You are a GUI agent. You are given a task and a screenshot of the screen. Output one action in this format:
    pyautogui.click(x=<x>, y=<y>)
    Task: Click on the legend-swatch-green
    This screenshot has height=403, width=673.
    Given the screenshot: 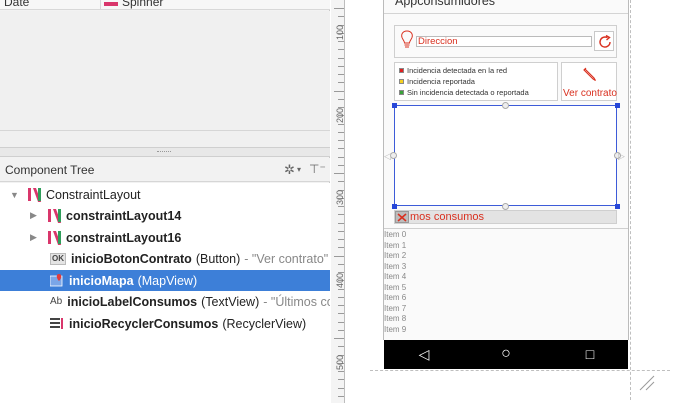 What is the action you would take?
    pyautogui.click(x=401, y=92)
    